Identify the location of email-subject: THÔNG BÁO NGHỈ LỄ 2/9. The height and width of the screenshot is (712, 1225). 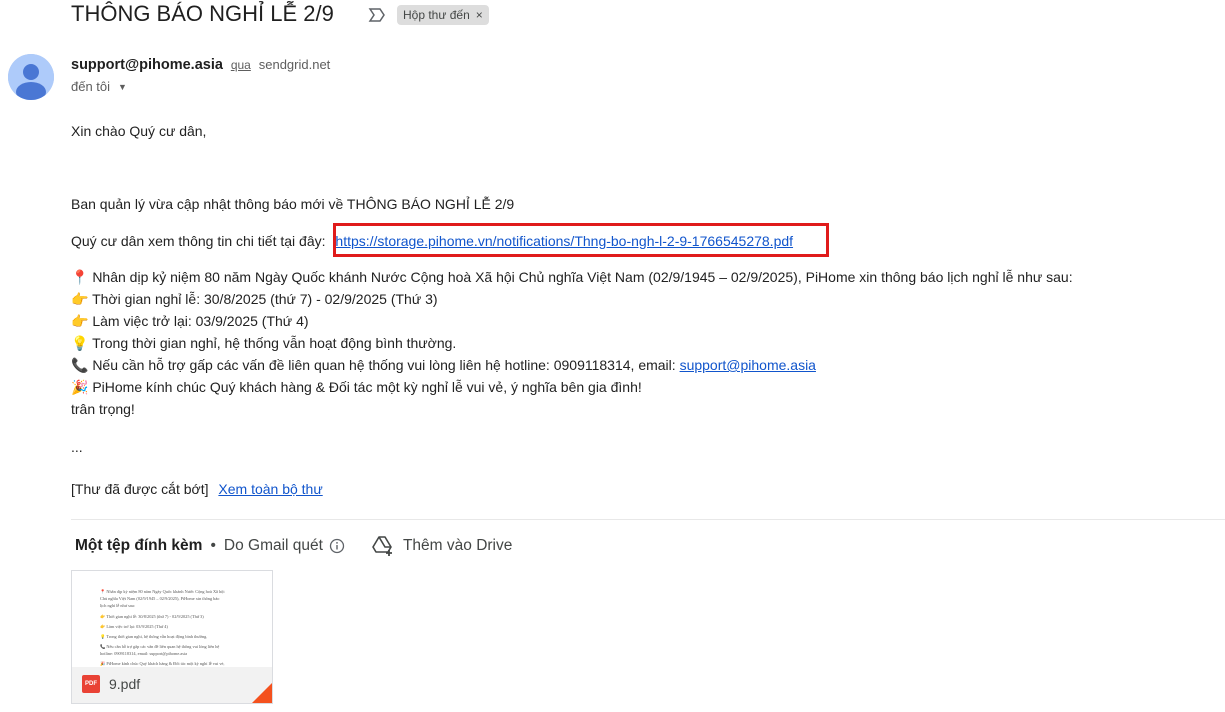
(202, 13).